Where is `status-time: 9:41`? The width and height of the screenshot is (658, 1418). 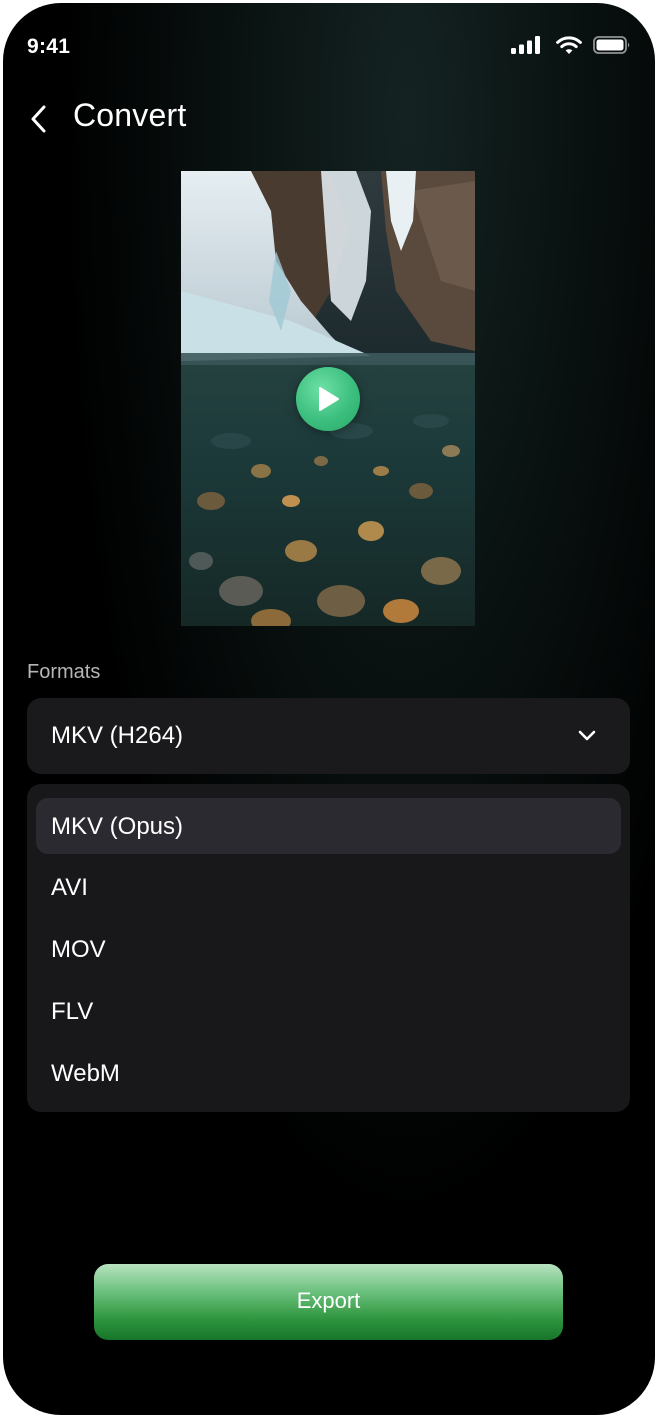 status-time: 9:41 is located at coordinates (49, 46).